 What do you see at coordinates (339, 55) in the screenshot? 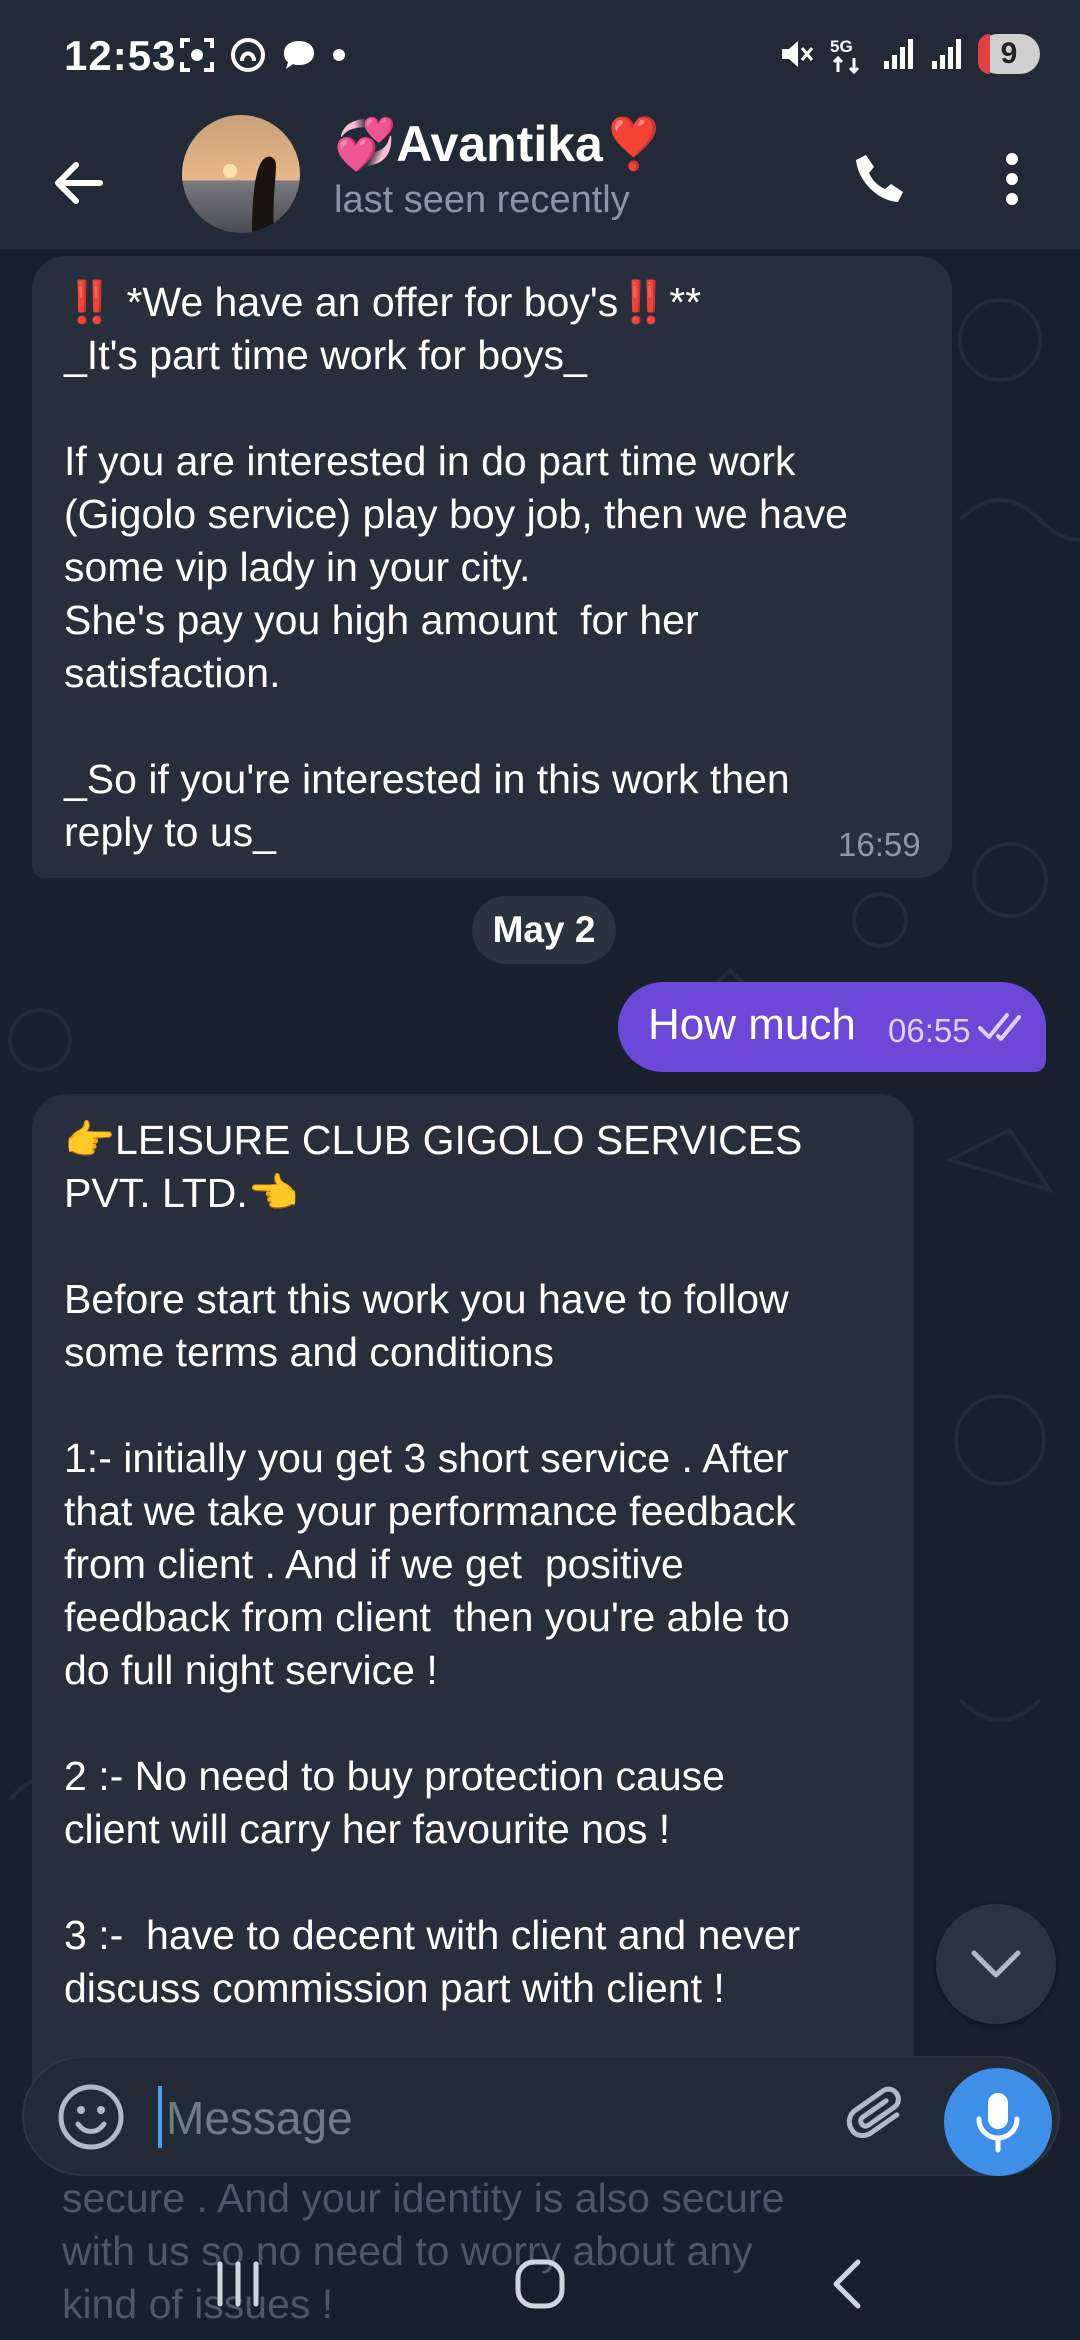
I see `dot-icon` at bounding box center [339, 55].